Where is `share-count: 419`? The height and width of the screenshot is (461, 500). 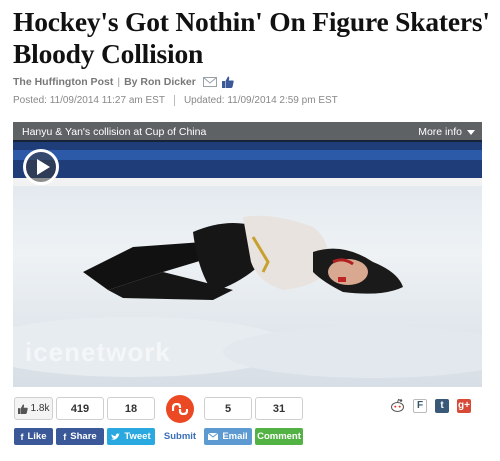
share-count: 419 is located at coordinates (80, 408).